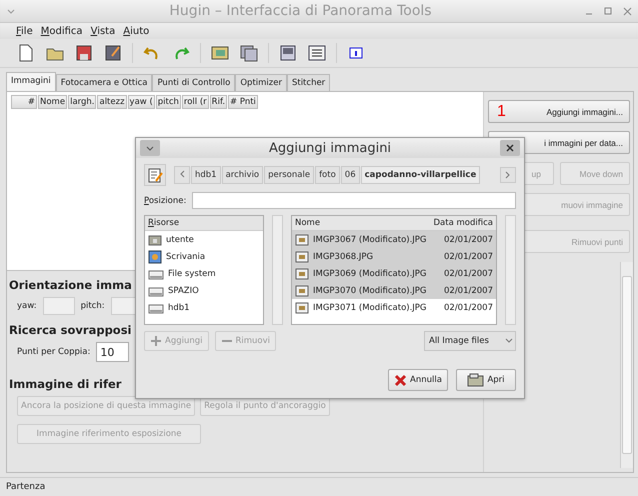 The width and height of the screenshot is (638, 496). I want to click on field-label: Punti per Coppia:, so click(53, 352).